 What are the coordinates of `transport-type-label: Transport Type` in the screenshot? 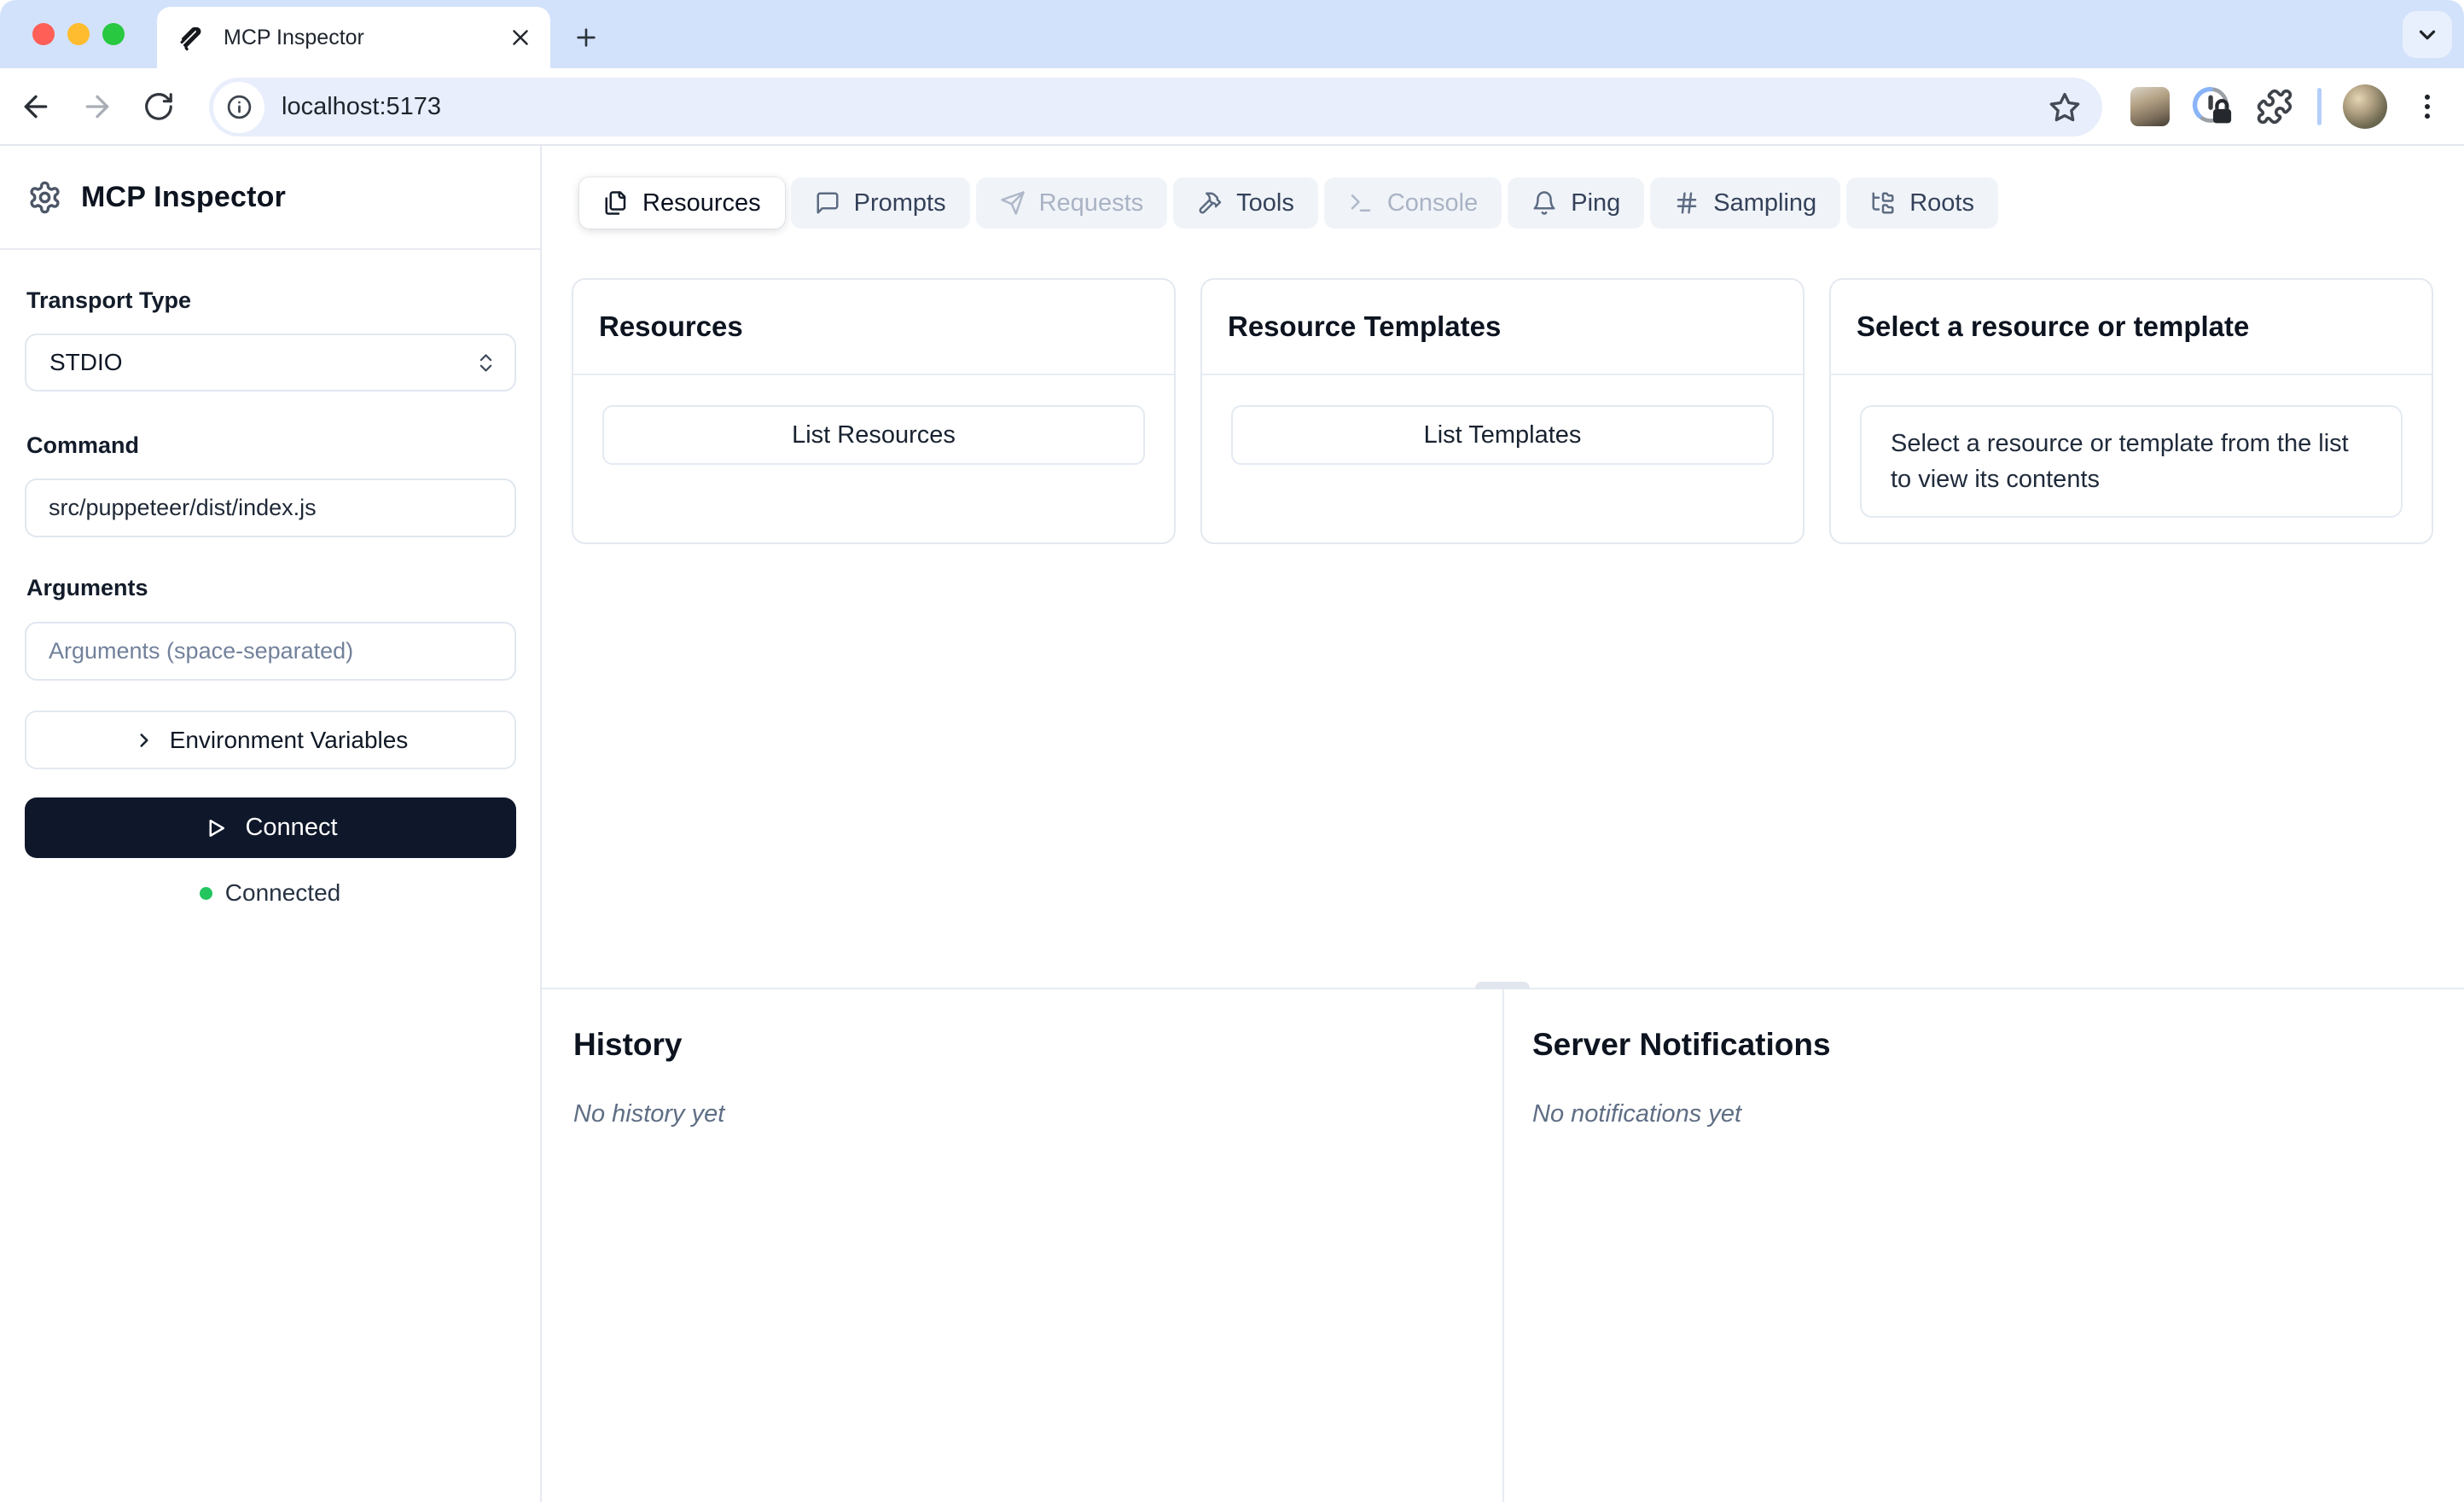 It's located at (109, 300).